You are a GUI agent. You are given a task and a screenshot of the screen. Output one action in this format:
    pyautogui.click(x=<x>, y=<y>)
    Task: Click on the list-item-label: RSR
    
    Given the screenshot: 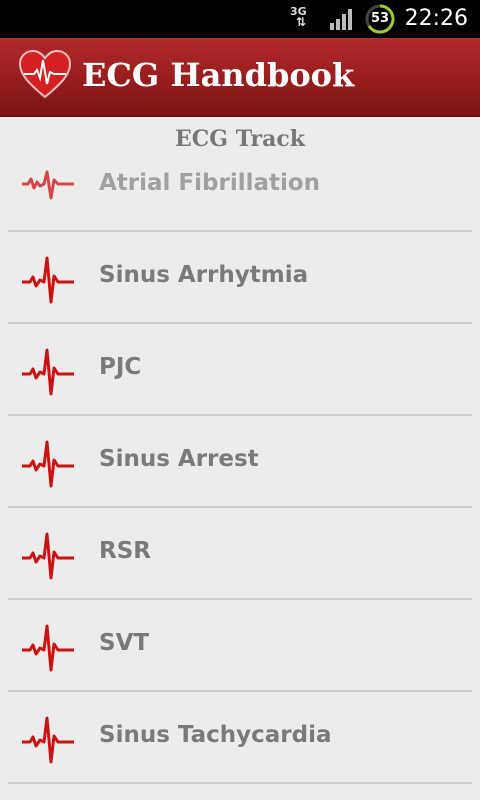 What is the action you would take?
    pyautogui.click(x=125, y=551)
    